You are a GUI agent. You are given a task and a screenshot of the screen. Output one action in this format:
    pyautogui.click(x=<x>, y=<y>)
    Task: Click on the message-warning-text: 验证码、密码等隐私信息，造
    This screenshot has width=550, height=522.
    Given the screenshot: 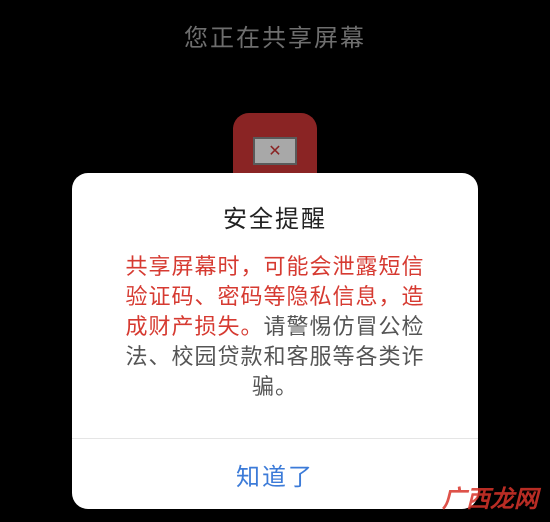 What is the action you would take?
    pyautogui.click(x=275, y=297)
    